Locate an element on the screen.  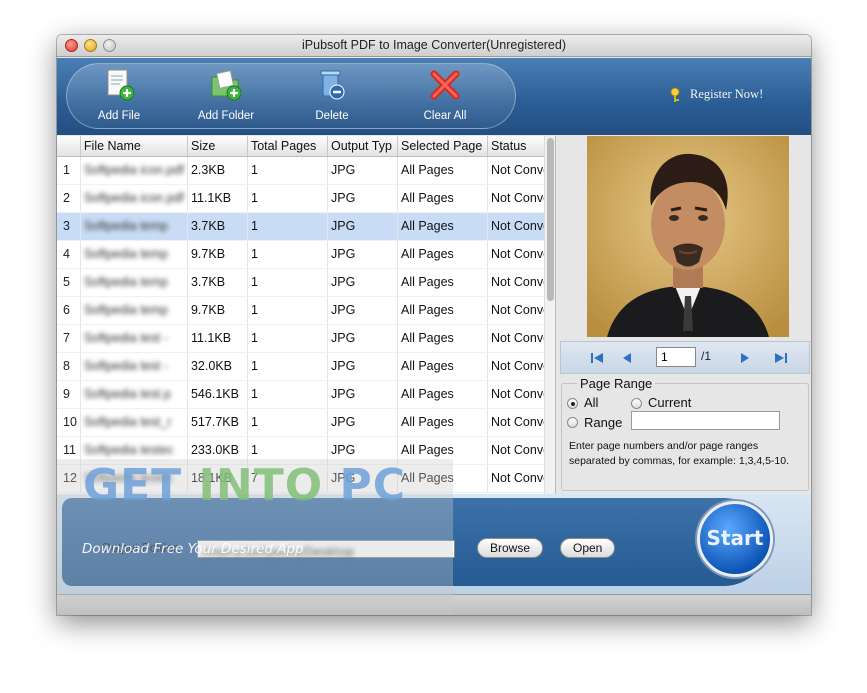
watermark-title-a: GET is located at coordinates (141, 485).